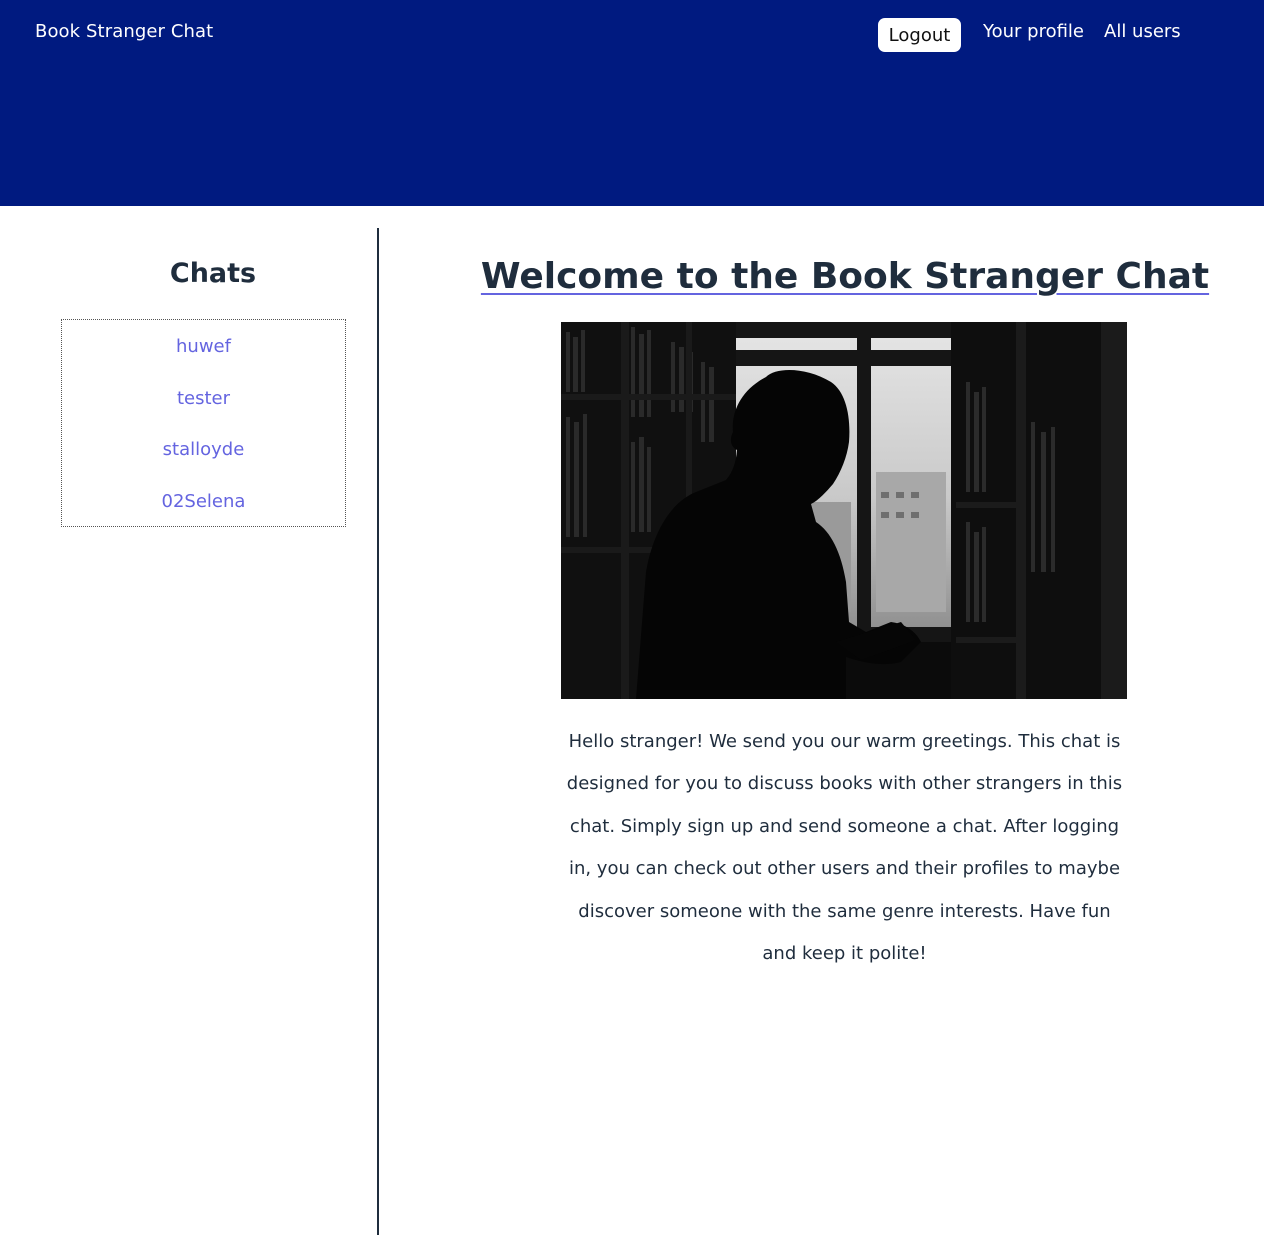 The width and height of the screenshot is (1264, 1250). Describe the element at coordinates (124, 31) in the screenshot. I see `brand-title: Book Stranger Chat` at that location.